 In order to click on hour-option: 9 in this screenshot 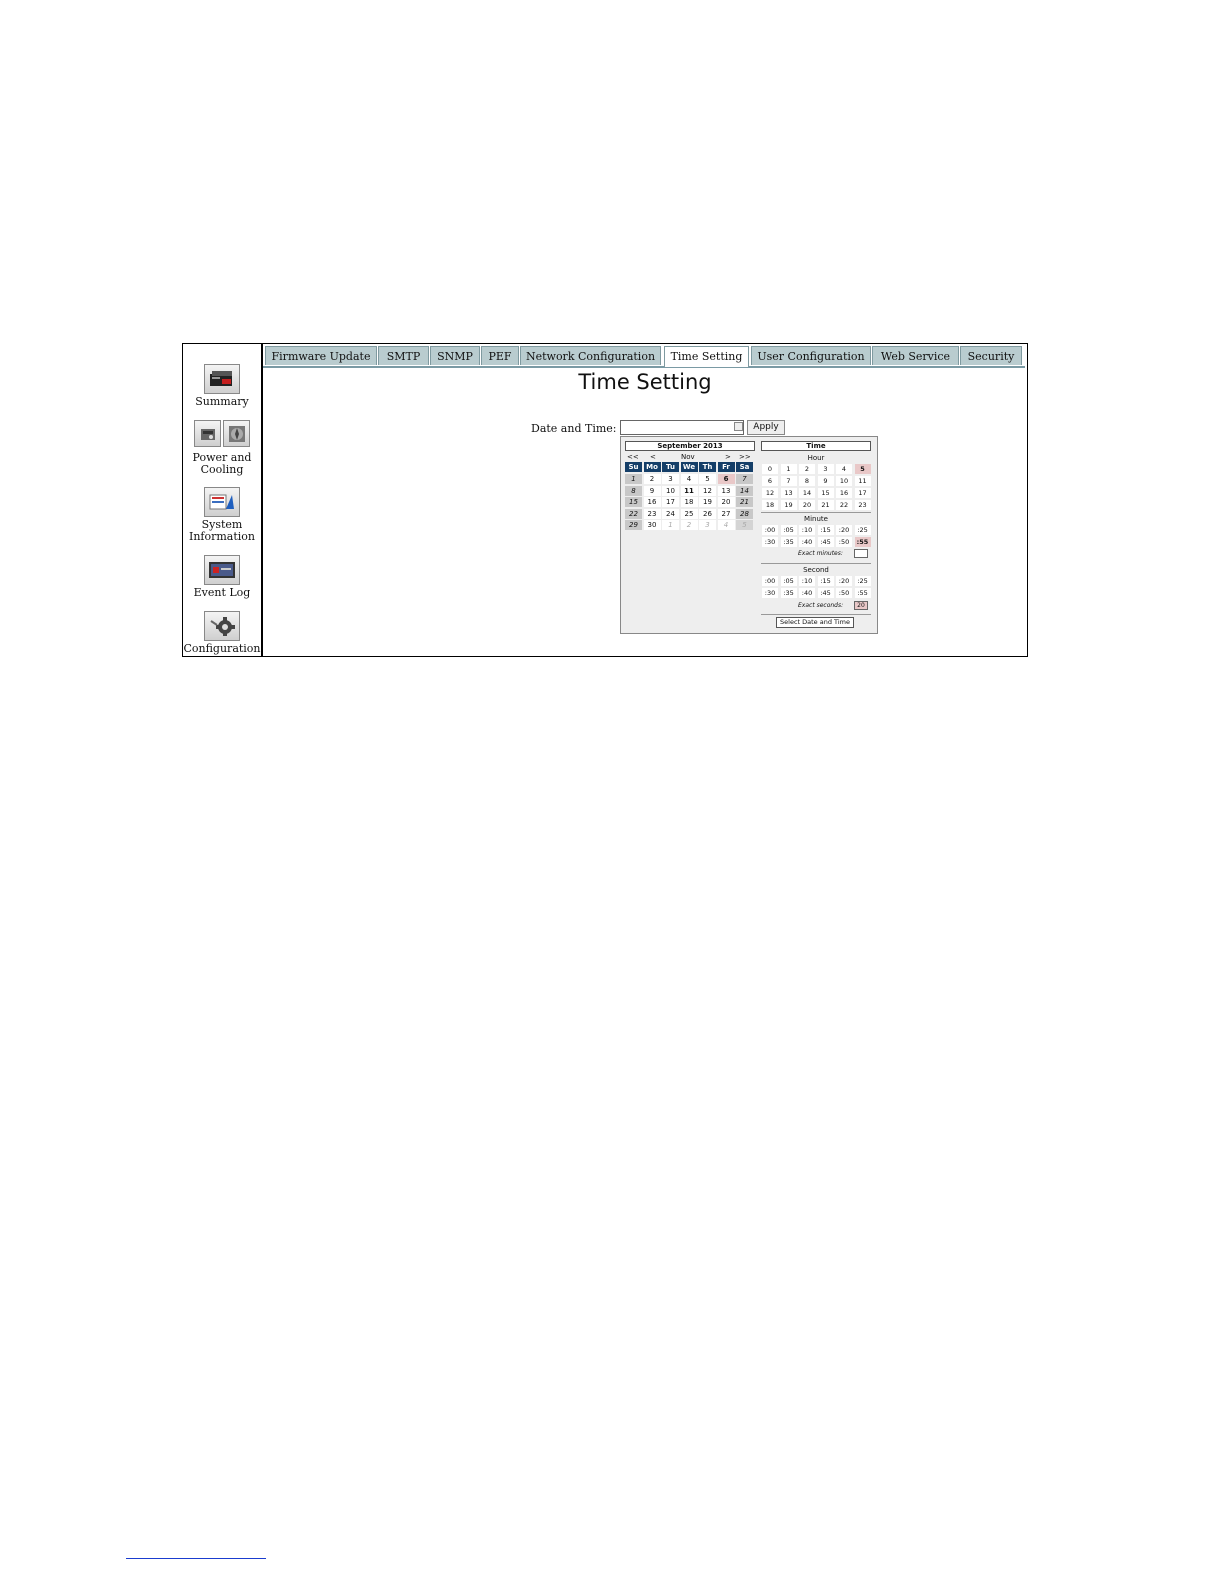, I will do `click(825, 481)`.